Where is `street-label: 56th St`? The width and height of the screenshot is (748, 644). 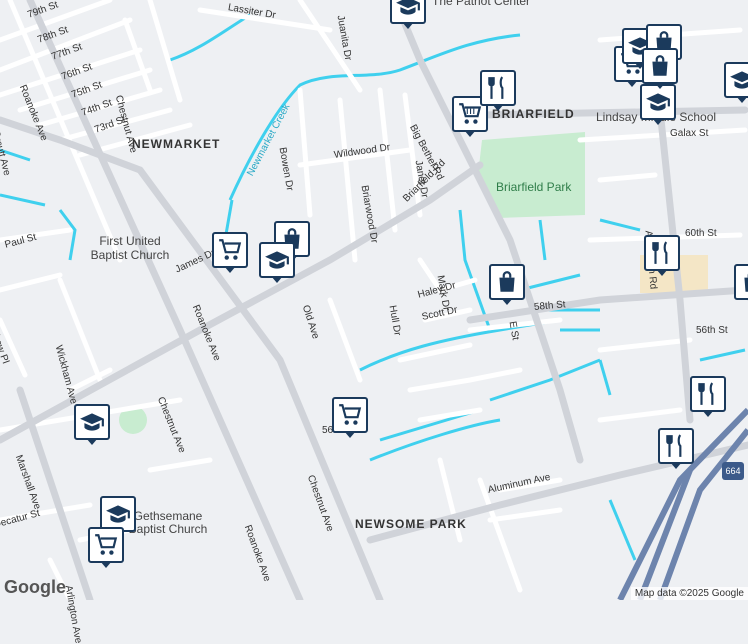 street-label: 56th St is located at coordinates (712, 330).